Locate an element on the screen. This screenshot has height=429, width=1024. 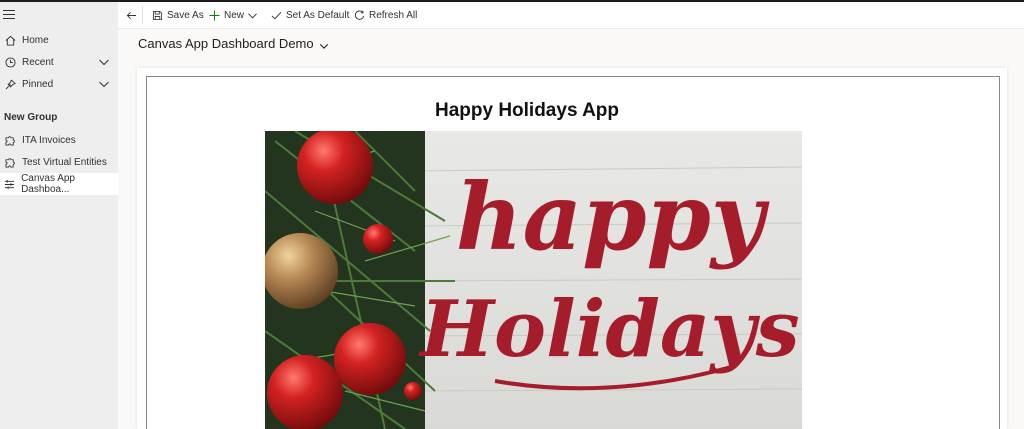
sidebar-item-pinned: Pinned is located at coordinates (59, 84).